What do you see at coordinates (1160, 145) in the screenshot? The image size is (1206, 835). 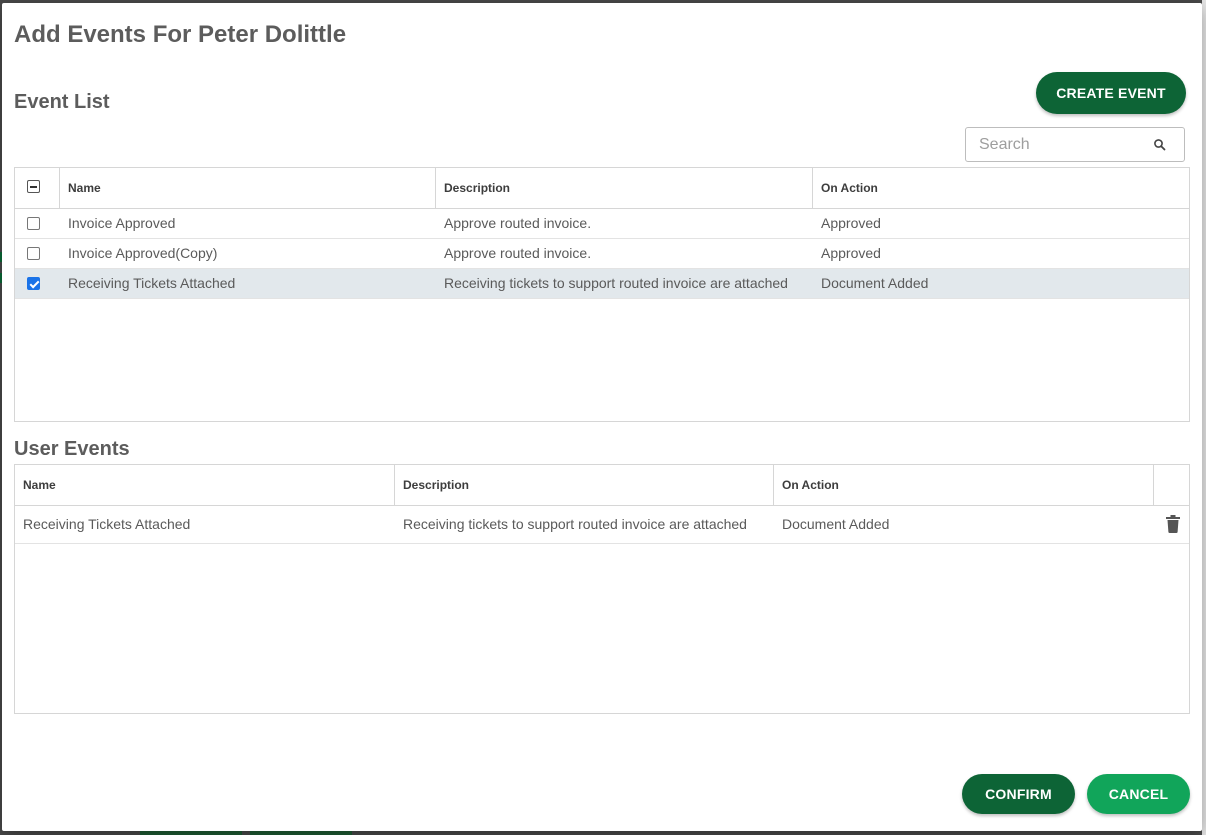 I see `search-icon` at bounding box center [1160, 145].